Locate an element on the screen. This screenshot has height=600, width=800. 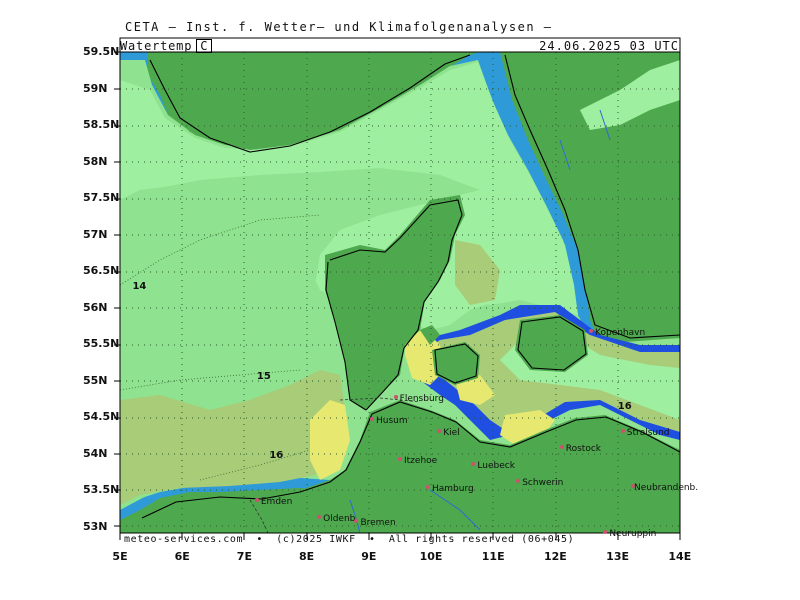
lon-label: 14E is located at coordinates (680, 556).